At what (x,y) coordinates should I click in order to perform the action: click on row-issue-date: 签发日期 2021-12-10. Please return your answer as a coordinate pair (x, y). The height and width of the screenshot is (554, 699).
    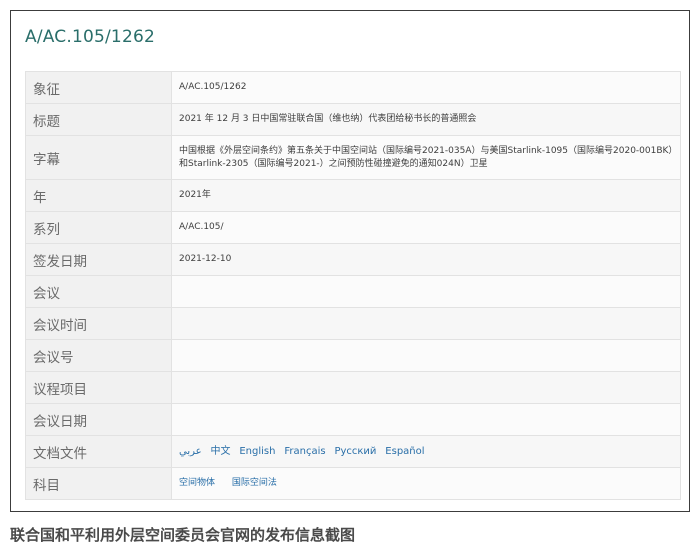
    Looking at the image, I should click on (353, 259).